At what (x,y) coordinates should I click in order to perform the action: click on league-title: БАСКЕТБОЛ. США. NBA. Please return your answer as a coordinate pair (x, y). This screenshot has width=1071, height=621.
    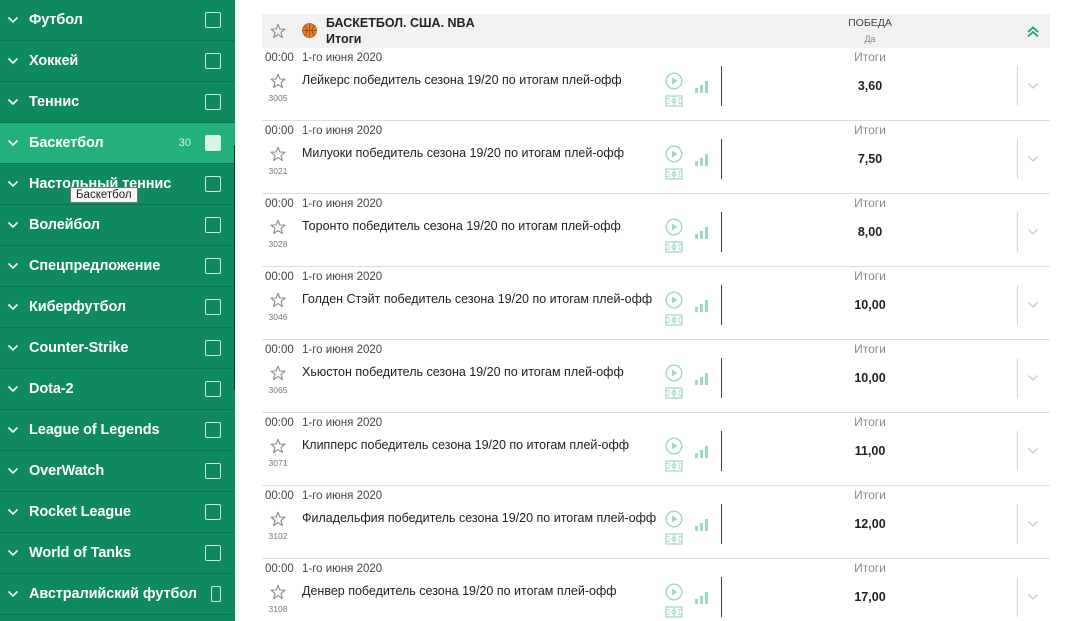
    Looking at the image, I should click on (400, 23).